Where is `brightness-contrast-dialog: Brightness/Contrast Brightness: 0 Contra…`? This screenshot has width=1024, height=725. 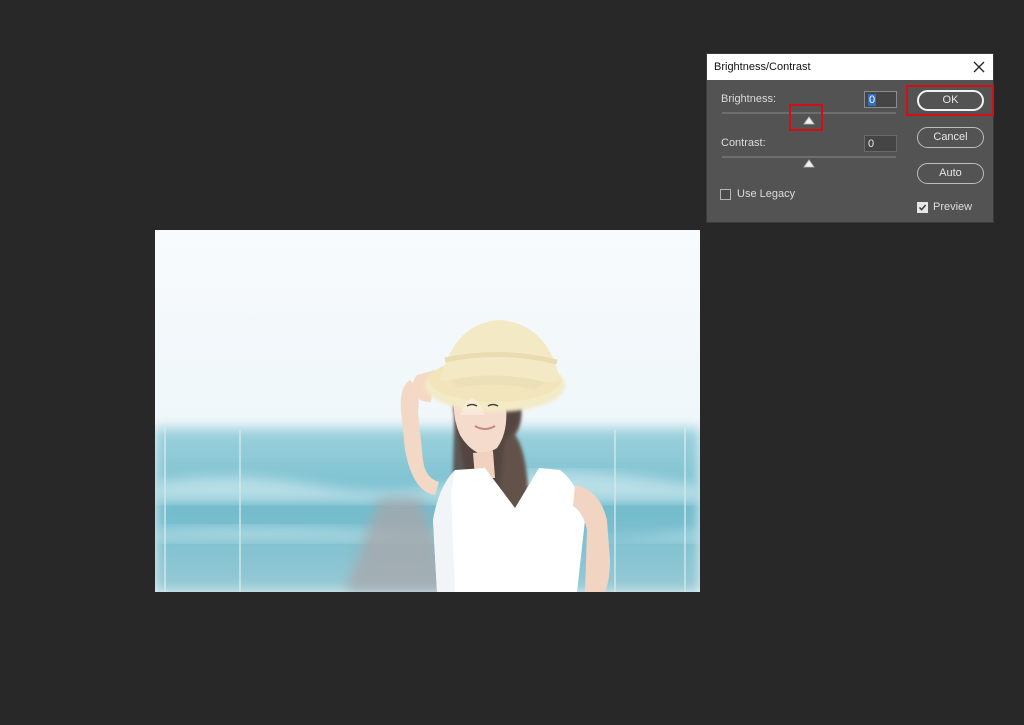 brightness-contrast-dialog: Brightness/Contrast Brightness: 0 Contra… is located at coordinates (850, 138).